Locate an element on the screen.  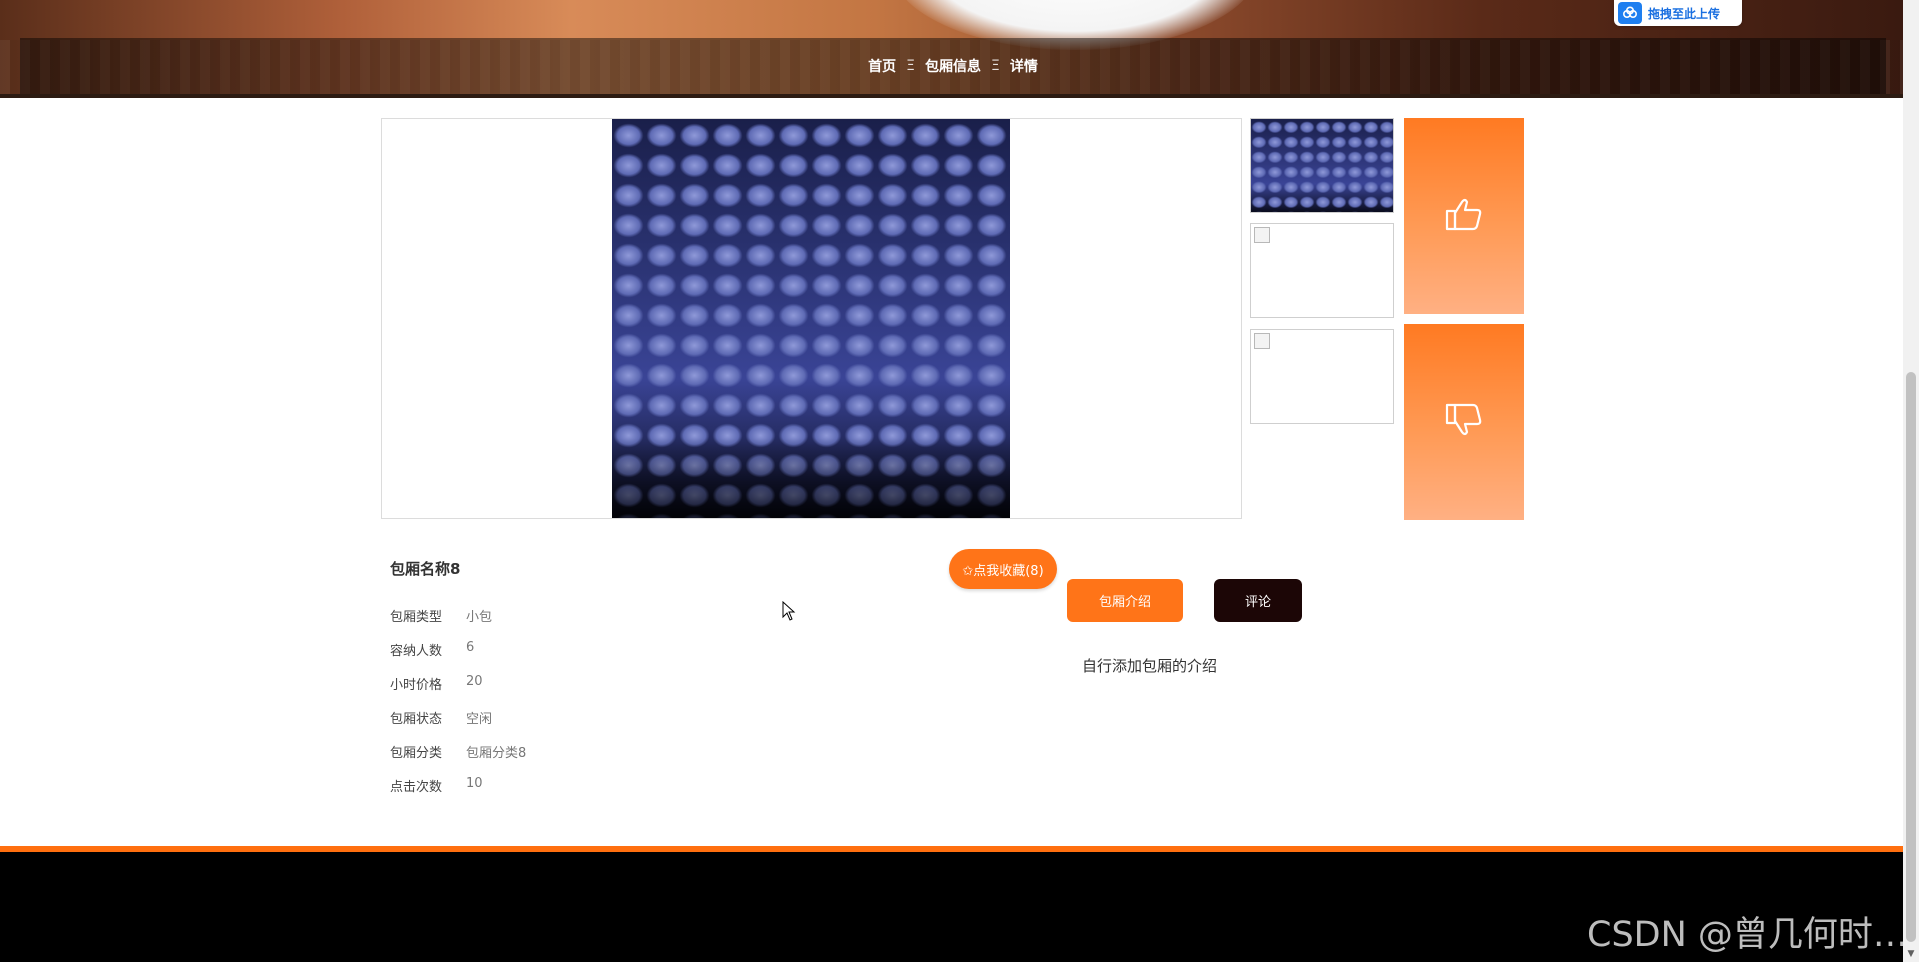
info-value: 10 is located at coordinates (474, 783).